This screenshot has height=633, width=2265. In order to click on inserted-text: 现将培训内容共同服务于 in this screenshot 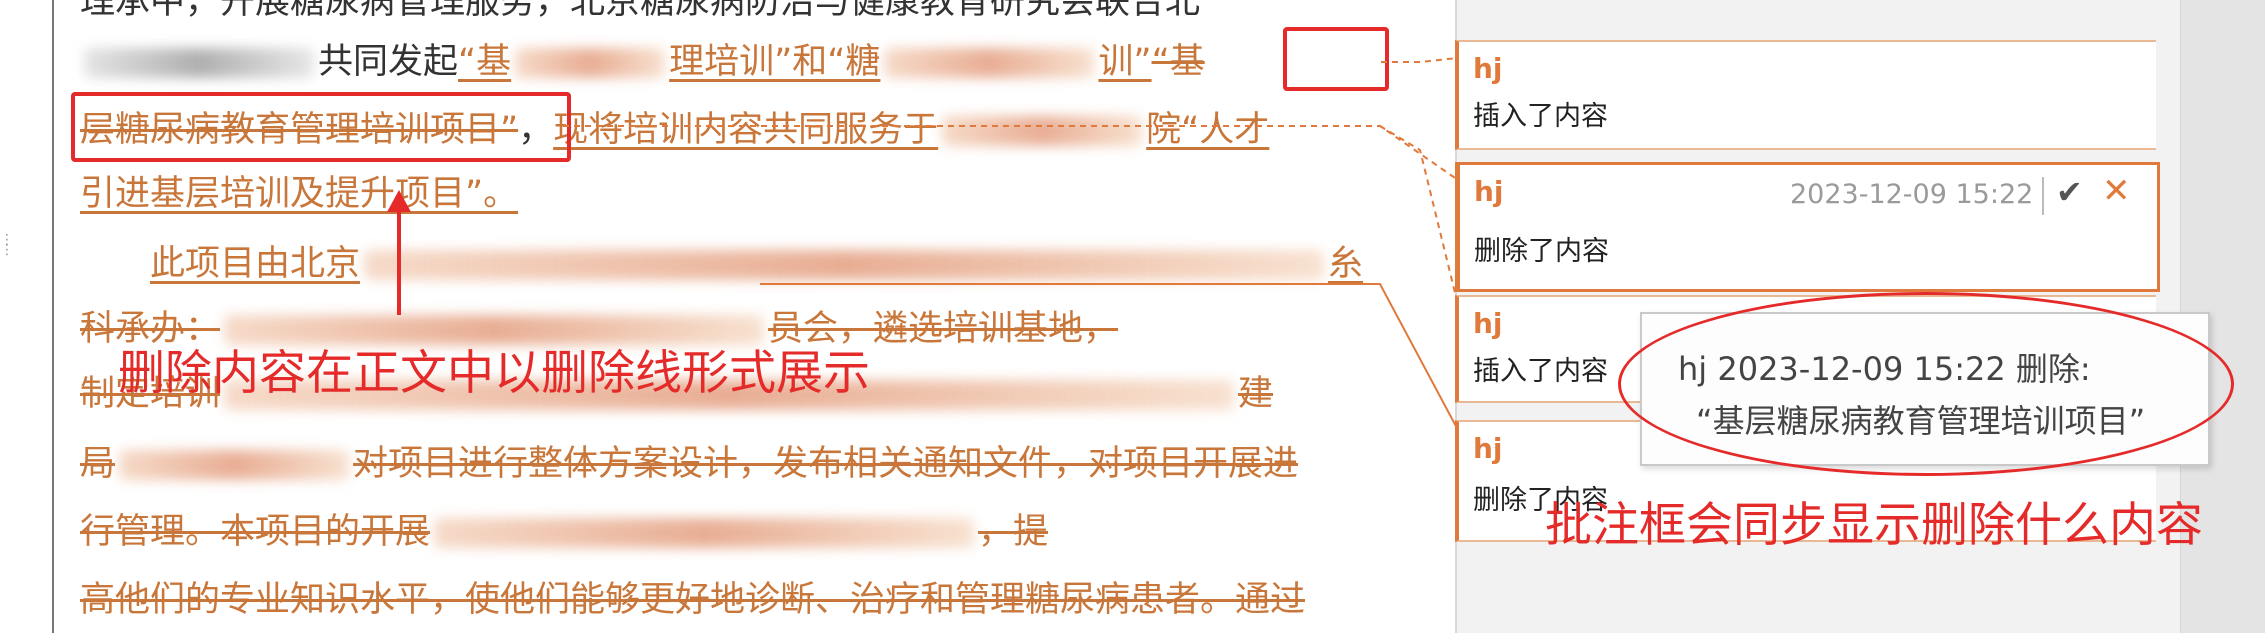, I will do `click(745, 130)`.